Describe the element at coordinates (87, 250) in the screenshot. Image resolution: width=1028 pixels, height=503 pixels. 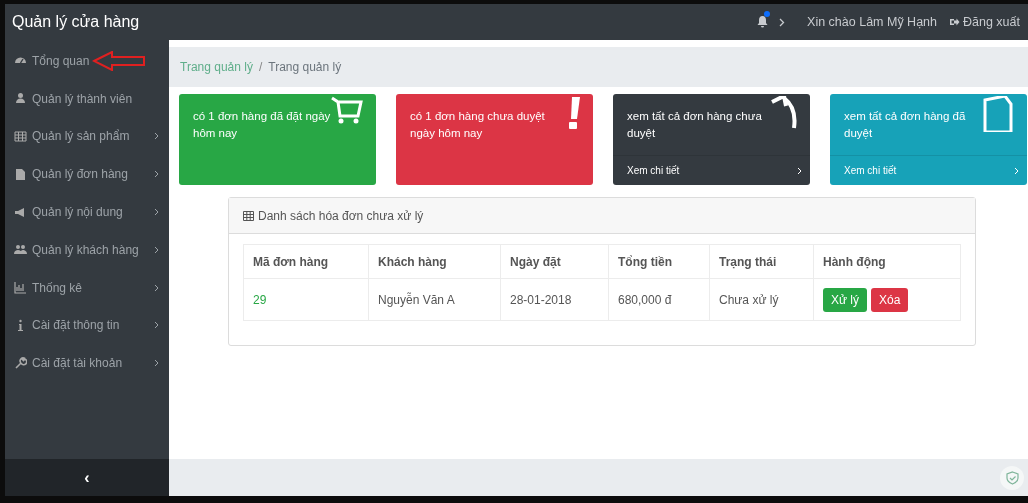
I see `sidebar-item: Quản lý khách hàng` at that location.